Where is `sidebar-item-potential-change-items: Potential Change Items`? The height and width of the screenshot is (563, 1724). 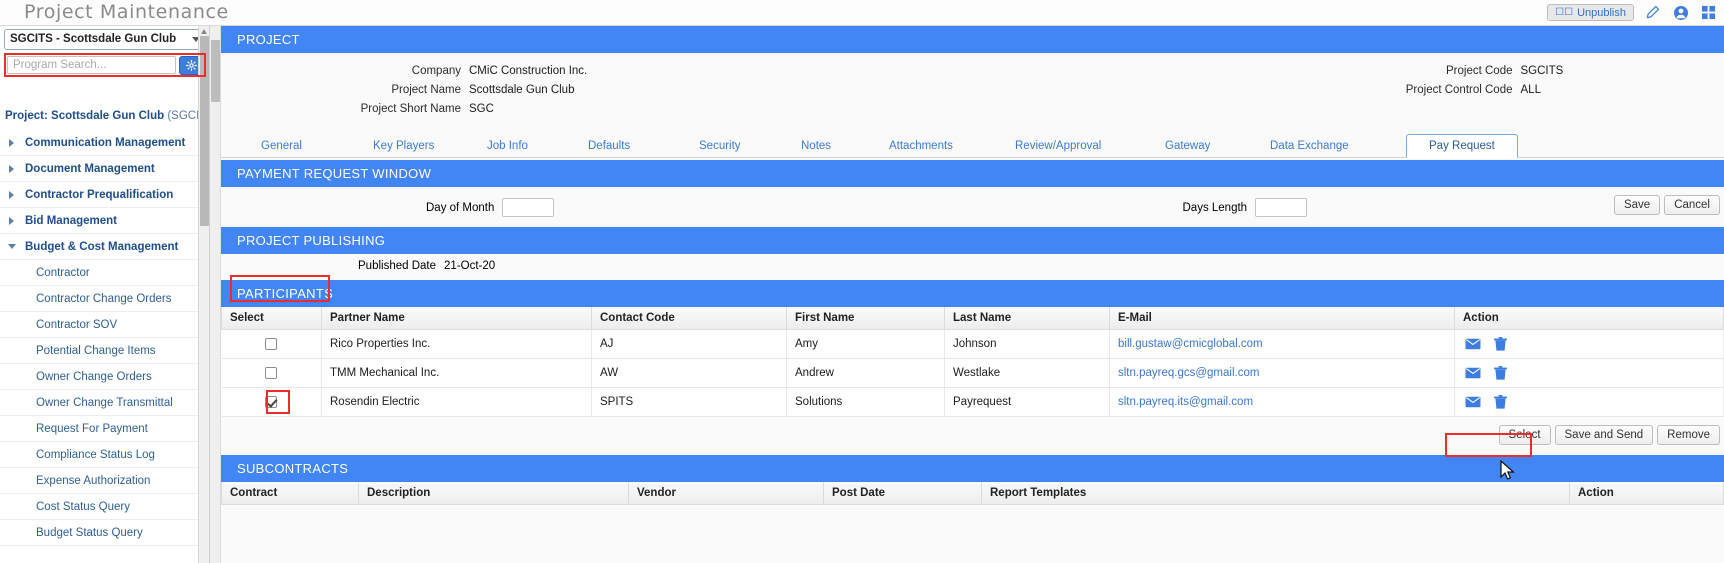
sidebar-item-potential-change-items: Potential Change Items is located at coordinates (104, 351).